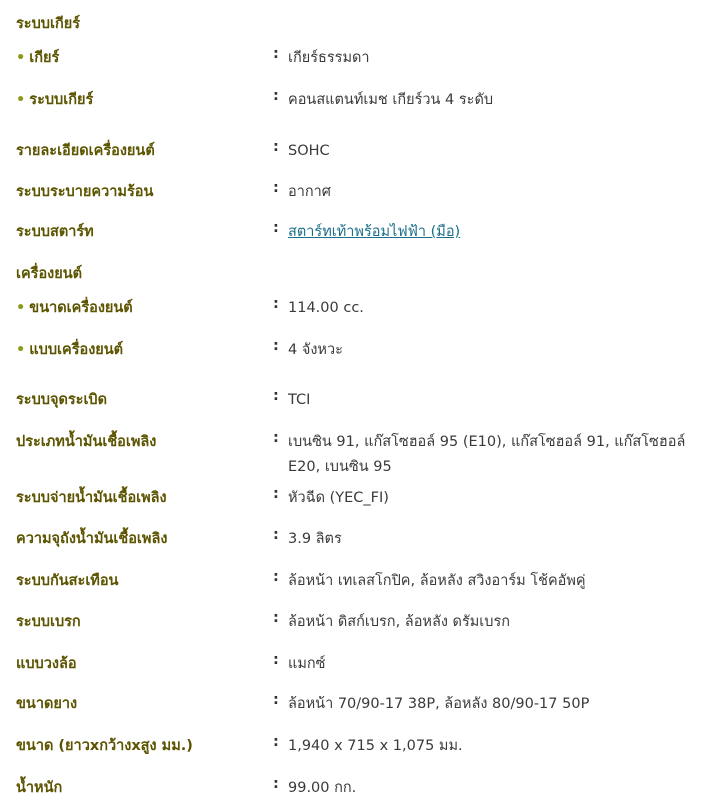  I want to click on spec-value: 4 จังหวะ, so click(315, 350).